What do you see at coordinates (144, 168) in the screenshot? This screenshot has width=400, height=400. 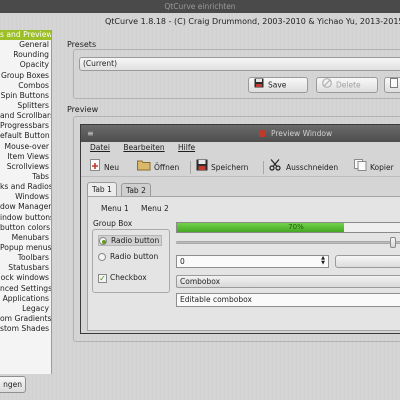 I see `open-folder-icon` at bounding box center [144, 168].